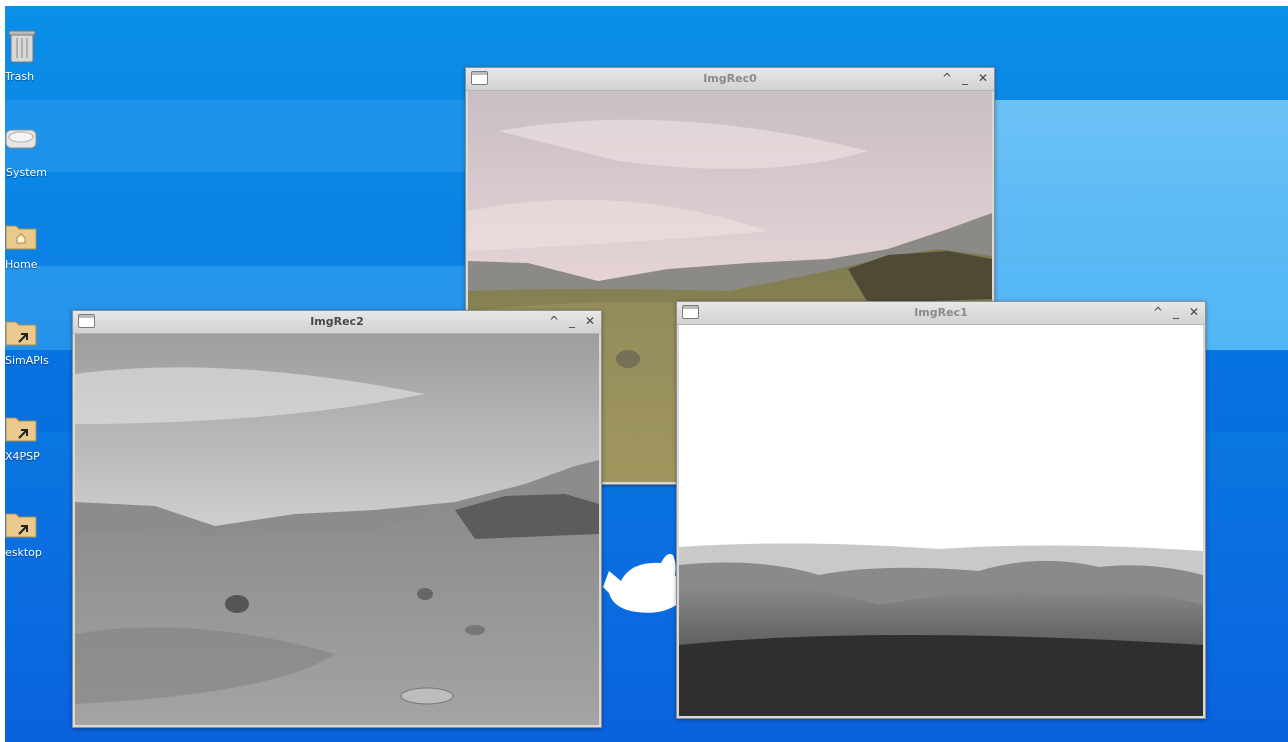 This screenshot has height=742, width=1288. I want to click on window-titlebar: ImgRec2 ^ _ ✕, so click(337, 322).